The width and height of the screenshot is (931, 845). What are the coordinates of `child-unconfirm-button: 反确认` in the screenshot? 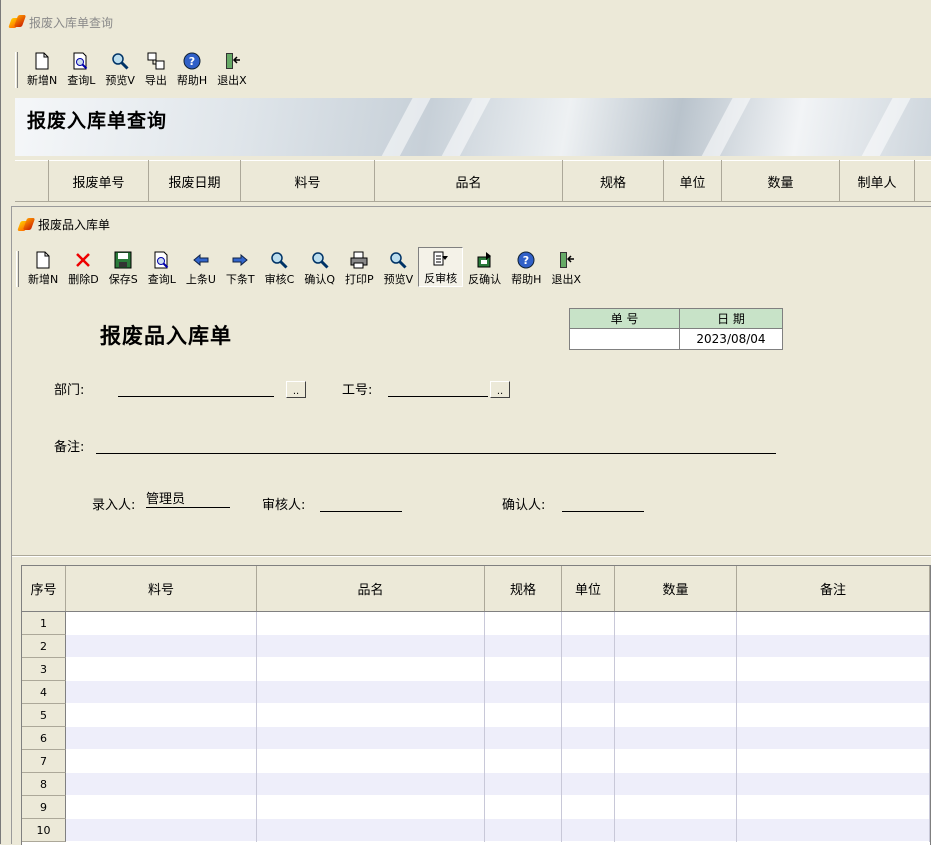 It's located at (484, 267).